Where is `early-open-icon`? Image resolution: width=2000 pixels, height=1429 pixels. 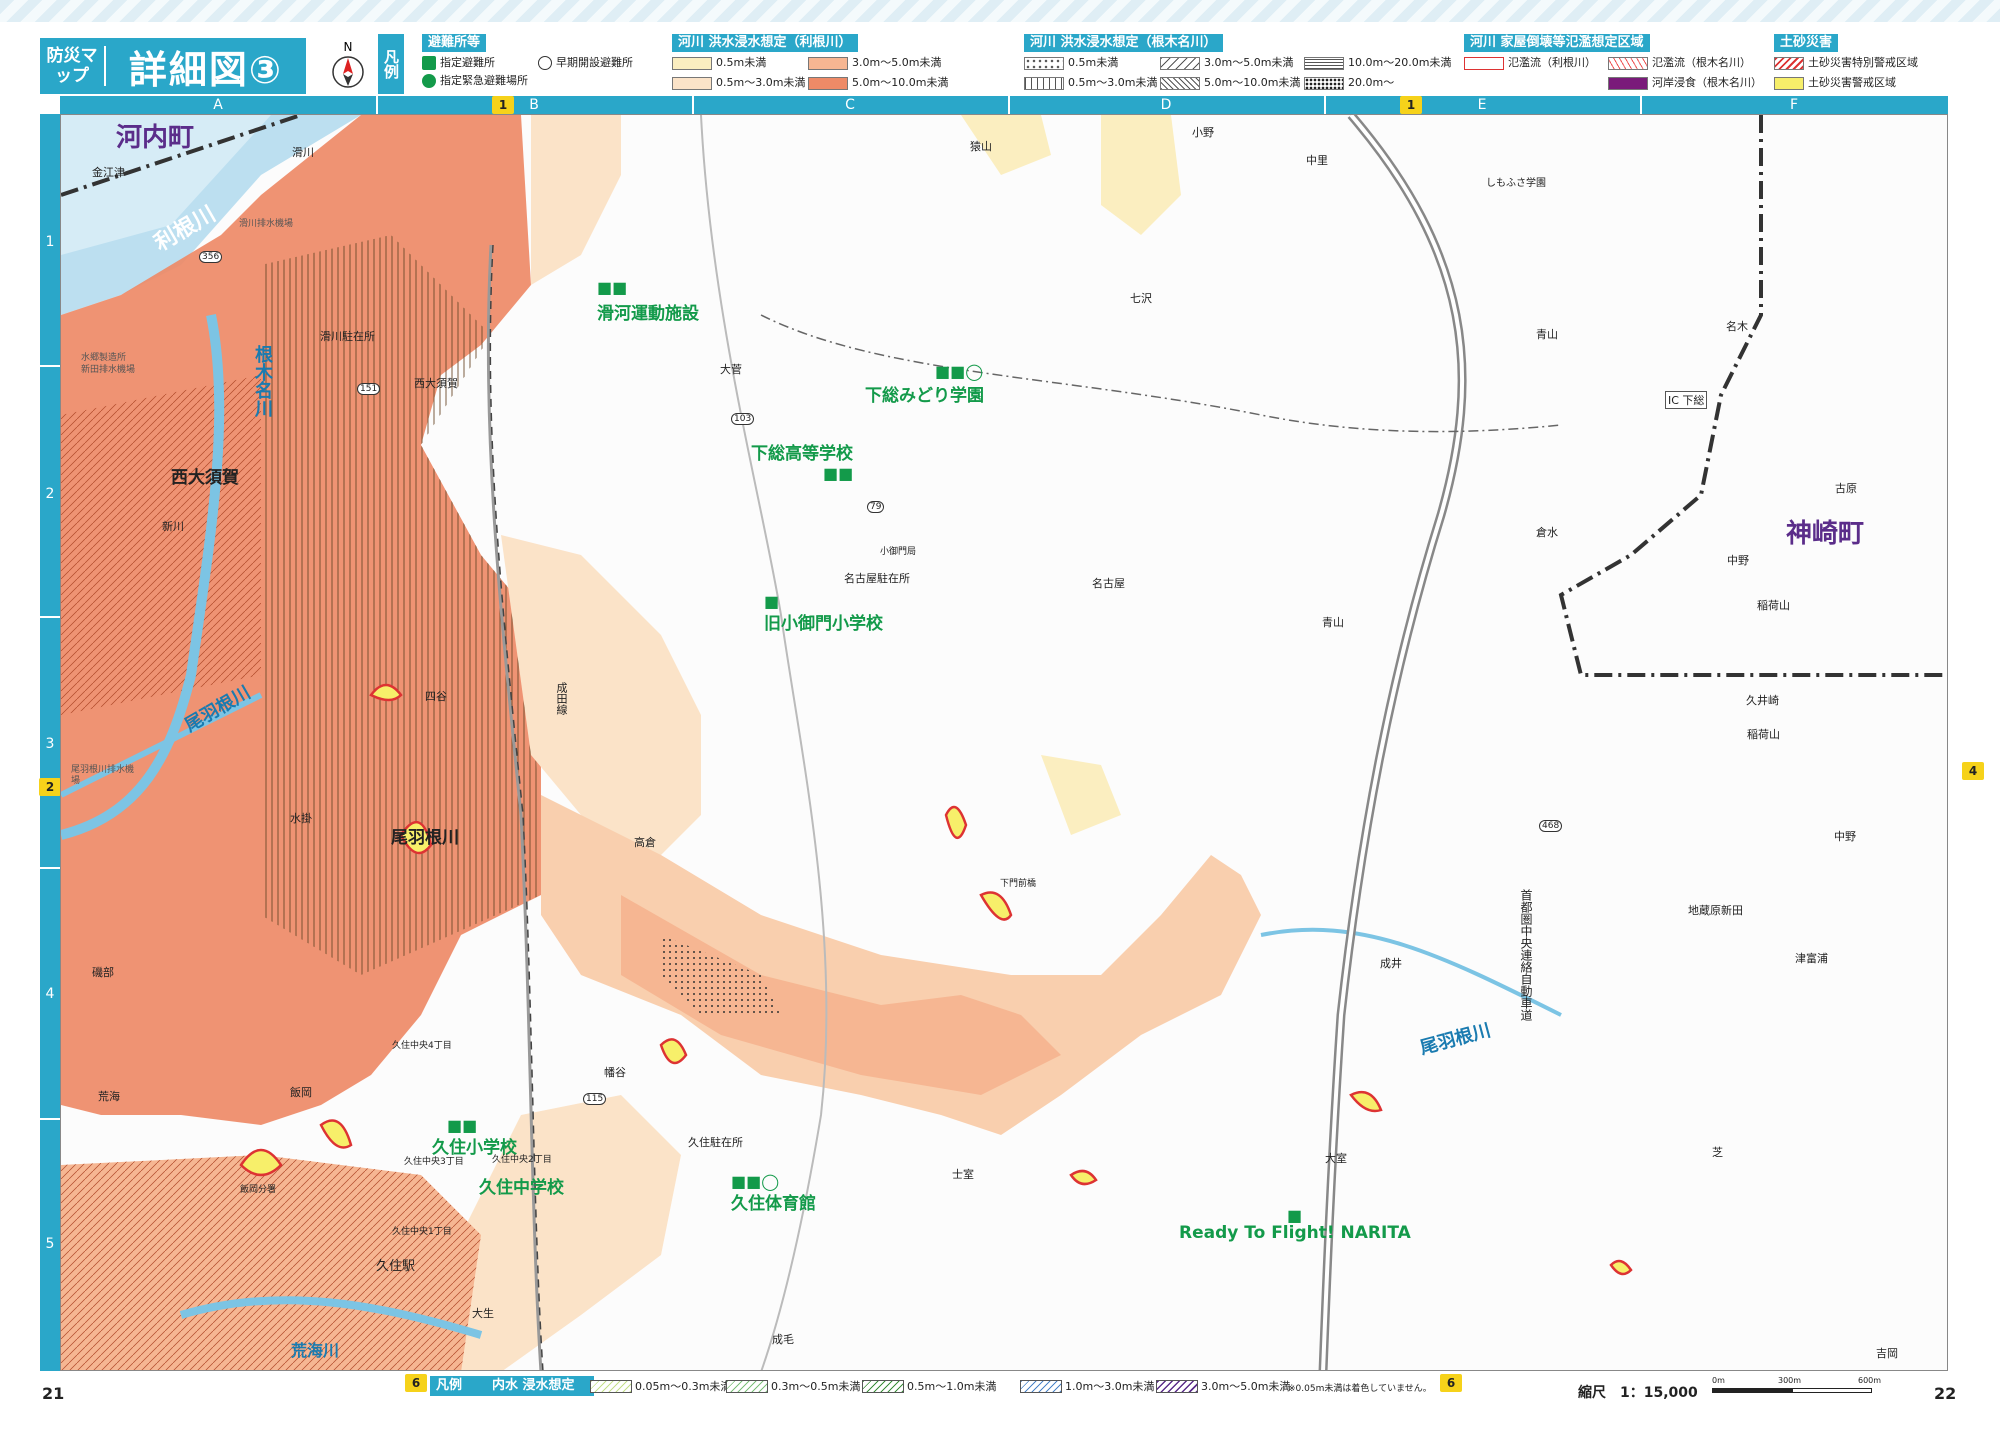
early-open-icon is located at coordinates (545, 63).